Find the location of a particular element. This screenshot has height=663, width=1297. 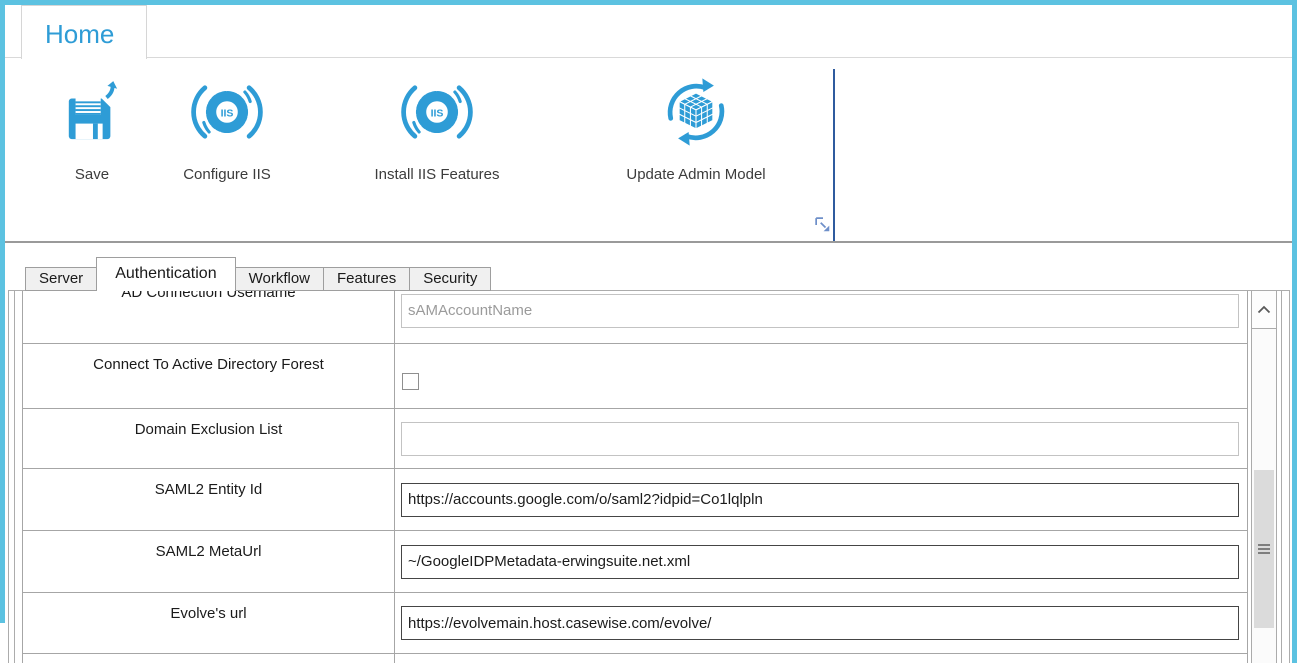

cube-sync-icon is located at coordinates (696, 112).